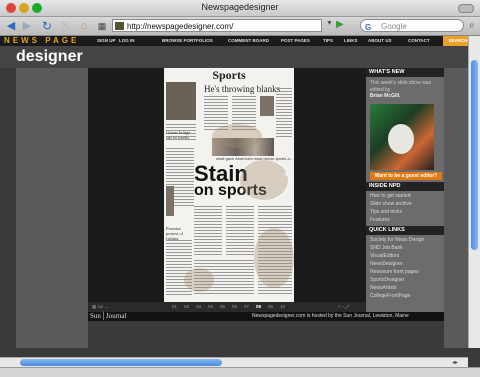  Describe the element at coordinates (198, 307) in the screenshot. I see `page-link-03: 03` at that location.